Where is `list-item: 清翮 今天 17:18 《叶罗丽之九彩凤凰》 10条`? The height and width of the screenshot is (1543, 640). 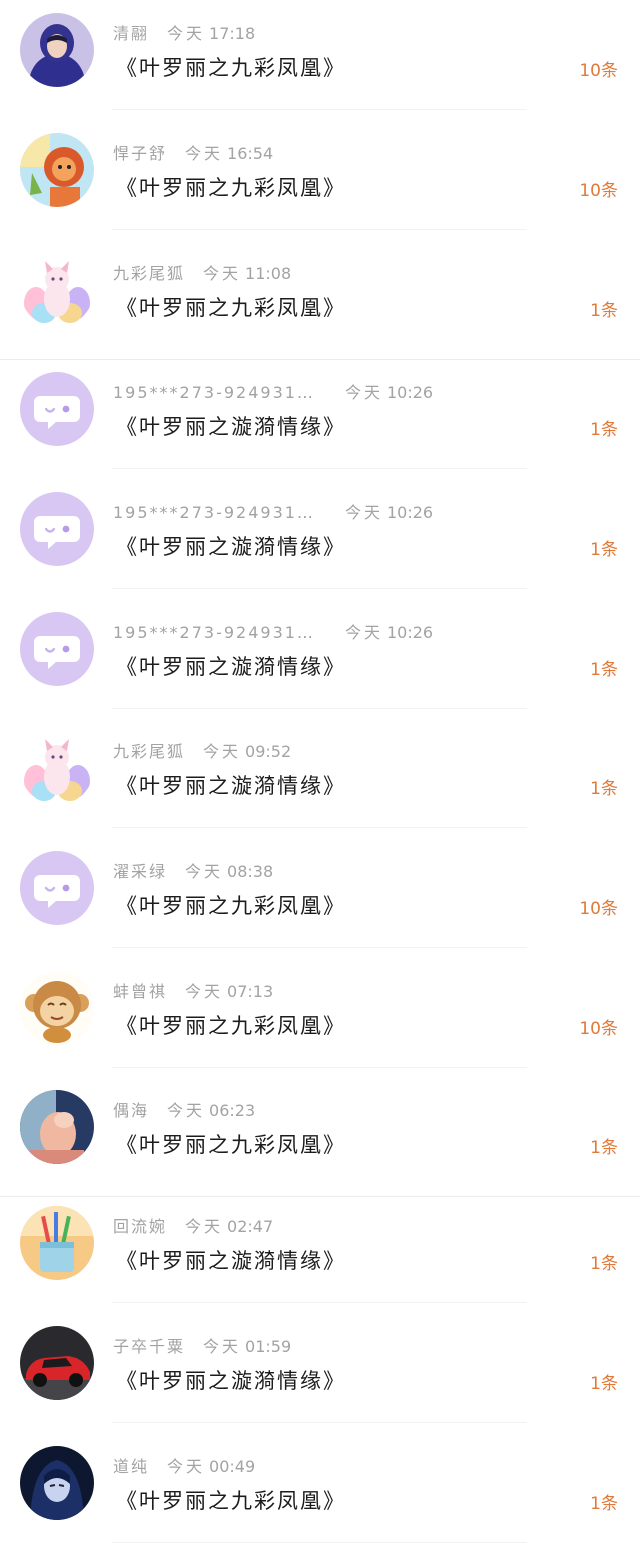 list-item: 清翮 今天 17:18 《叶罗丽之九彩凤凰》 10条 is located at coordinates (320, 60).